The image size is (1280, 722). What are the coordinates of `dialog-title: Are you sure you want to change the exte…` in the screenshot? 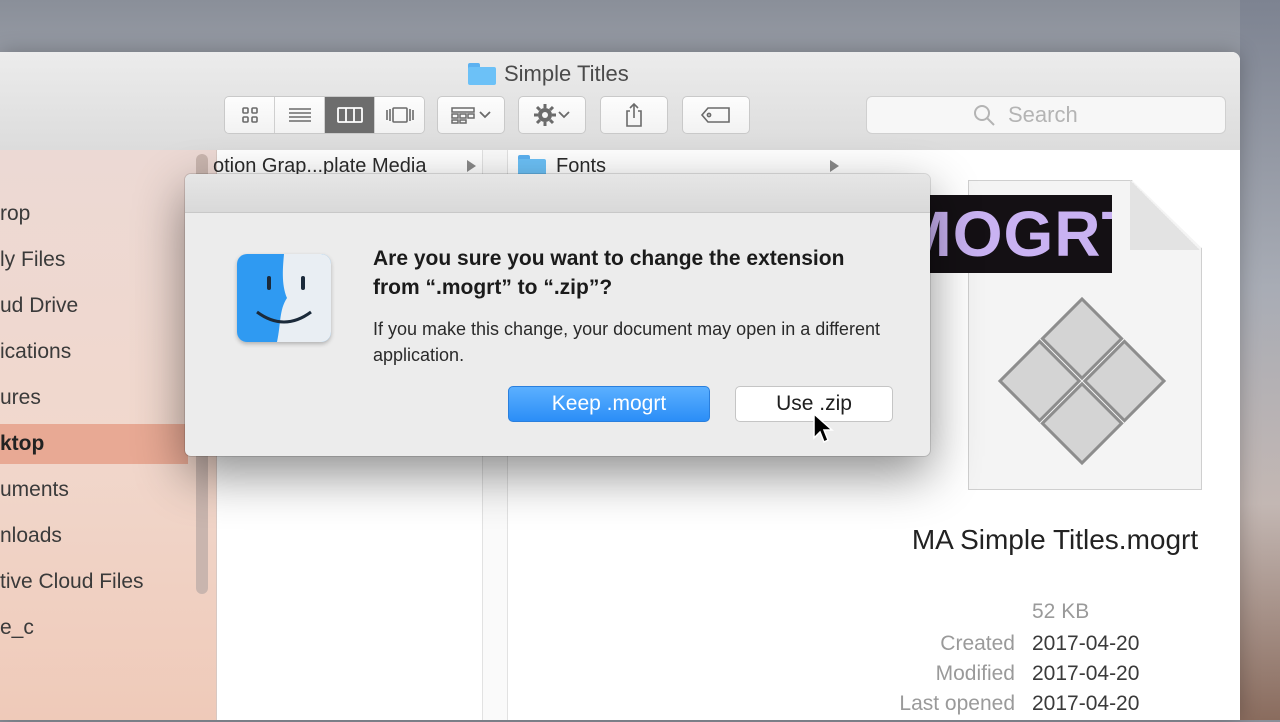 It's located at (609, 273).